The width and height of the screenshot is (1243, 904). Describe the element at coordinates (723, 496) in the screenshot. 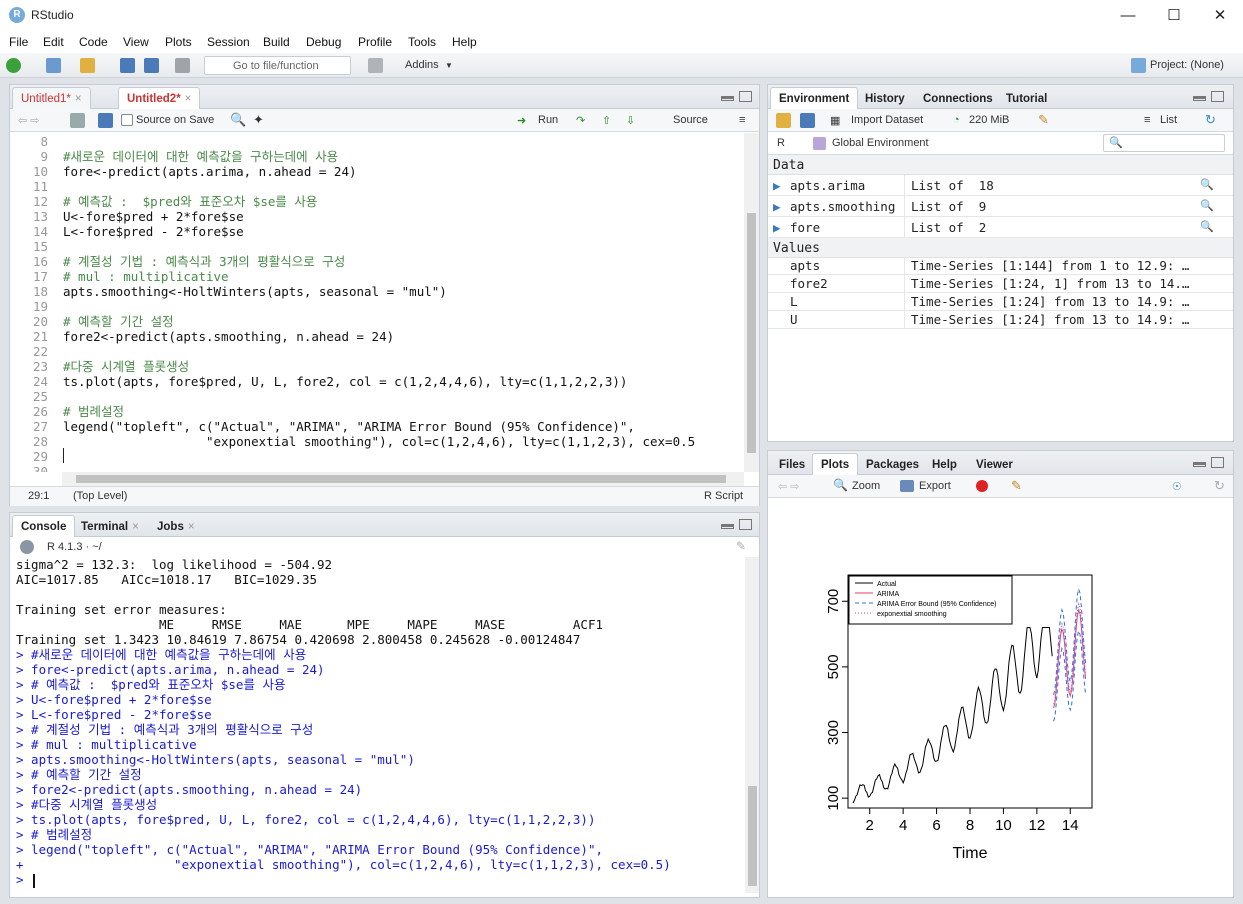

I see `file-type-selector: R Script` at that location.